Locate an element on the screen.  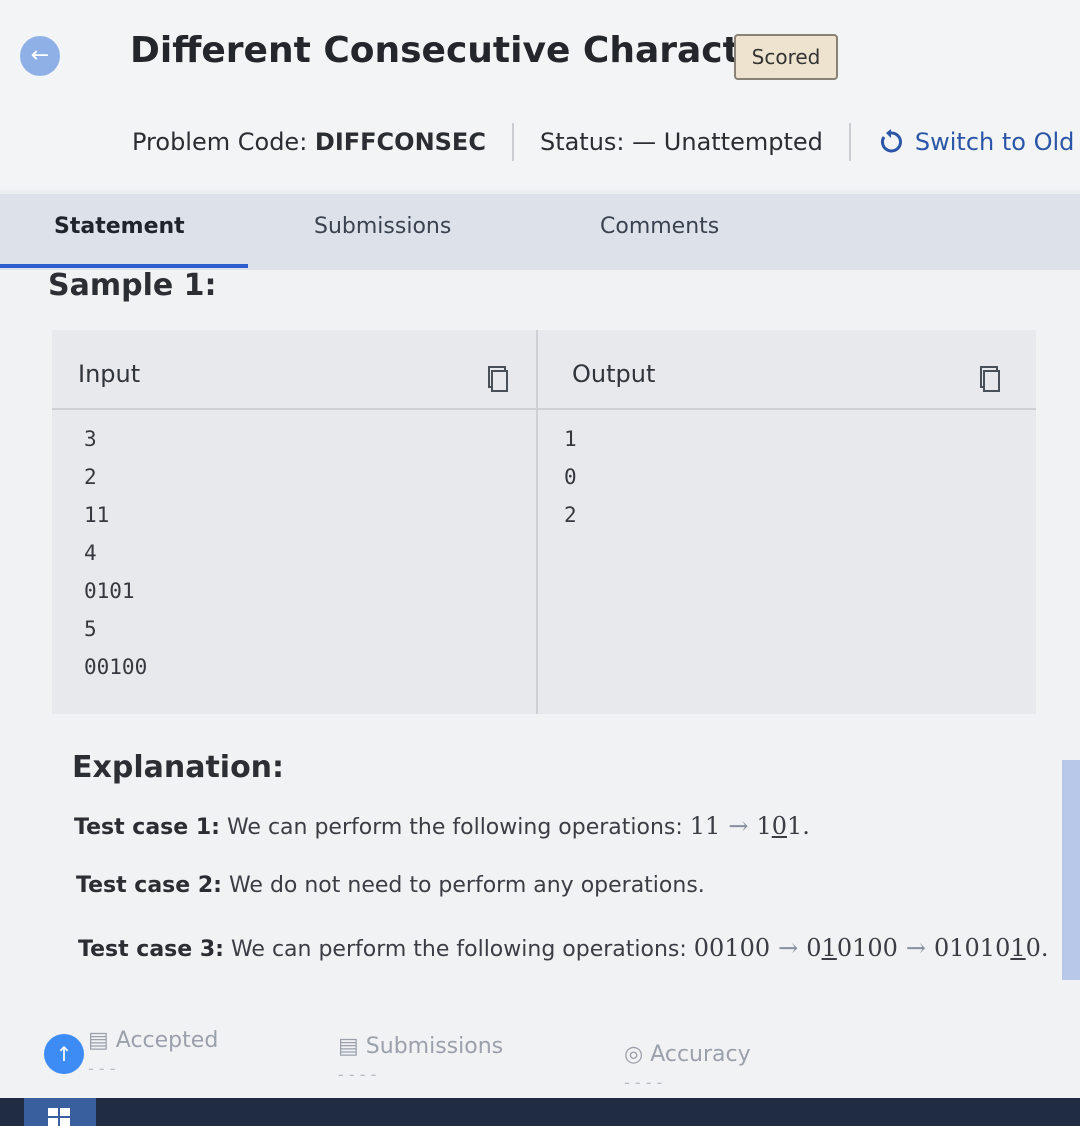
input-line: 4 is located at coordinates (90, 553).